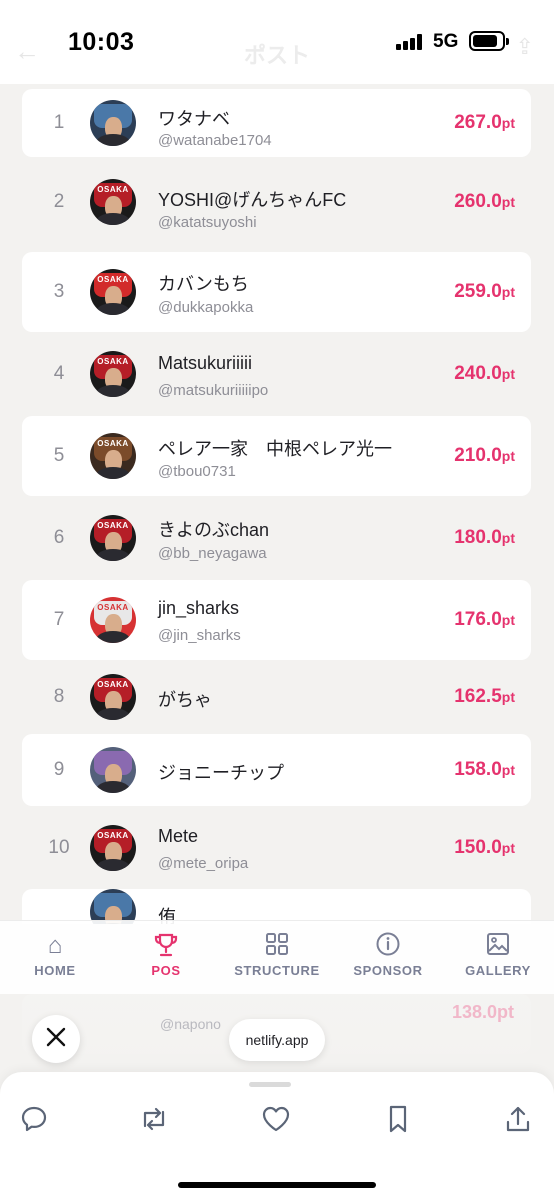  I want to click on reply-icon, so click(34, 1119).